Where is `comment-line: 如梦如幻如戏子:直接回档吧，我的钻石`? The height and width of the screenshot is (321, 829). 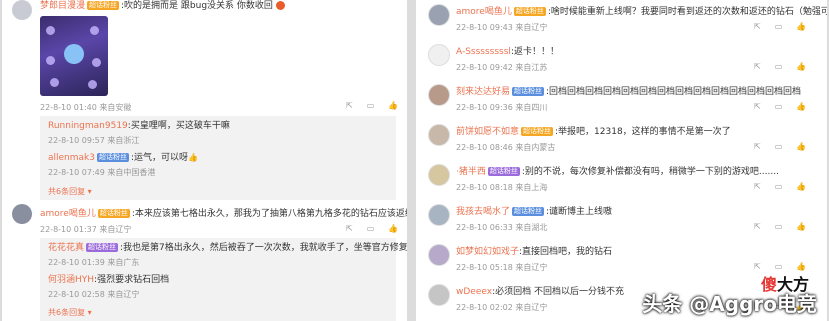 comment-line: 如梦如幻如戏子:直接回档吧，我的钻石 is located at coordinates (534, 252).